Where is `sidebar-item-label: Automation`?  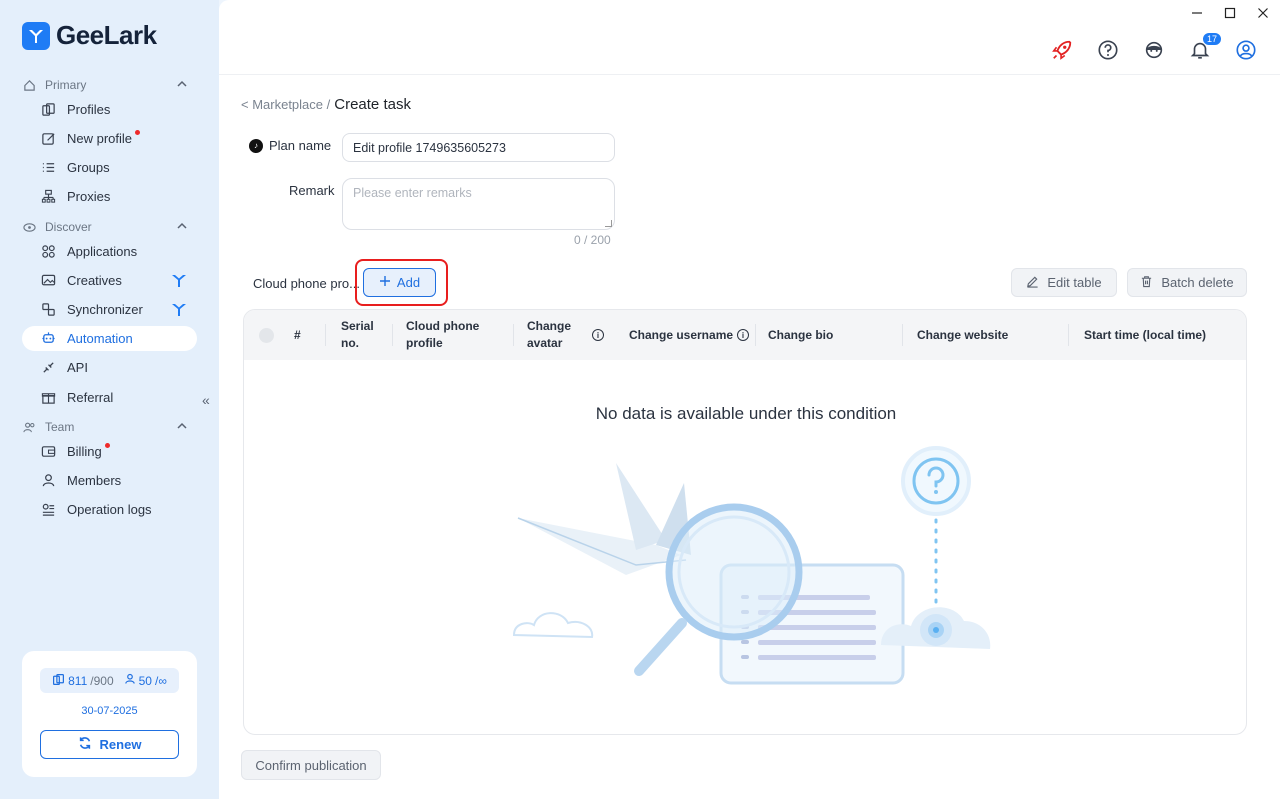
sidebar-item-label: Automation is located at coordinates (100, 338).